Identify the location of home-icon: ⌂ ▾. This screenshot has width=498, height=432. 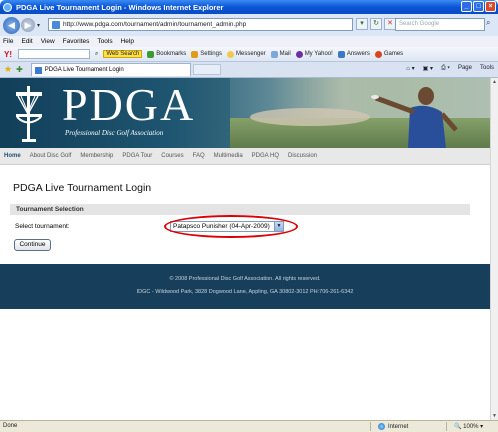
(410, 68).